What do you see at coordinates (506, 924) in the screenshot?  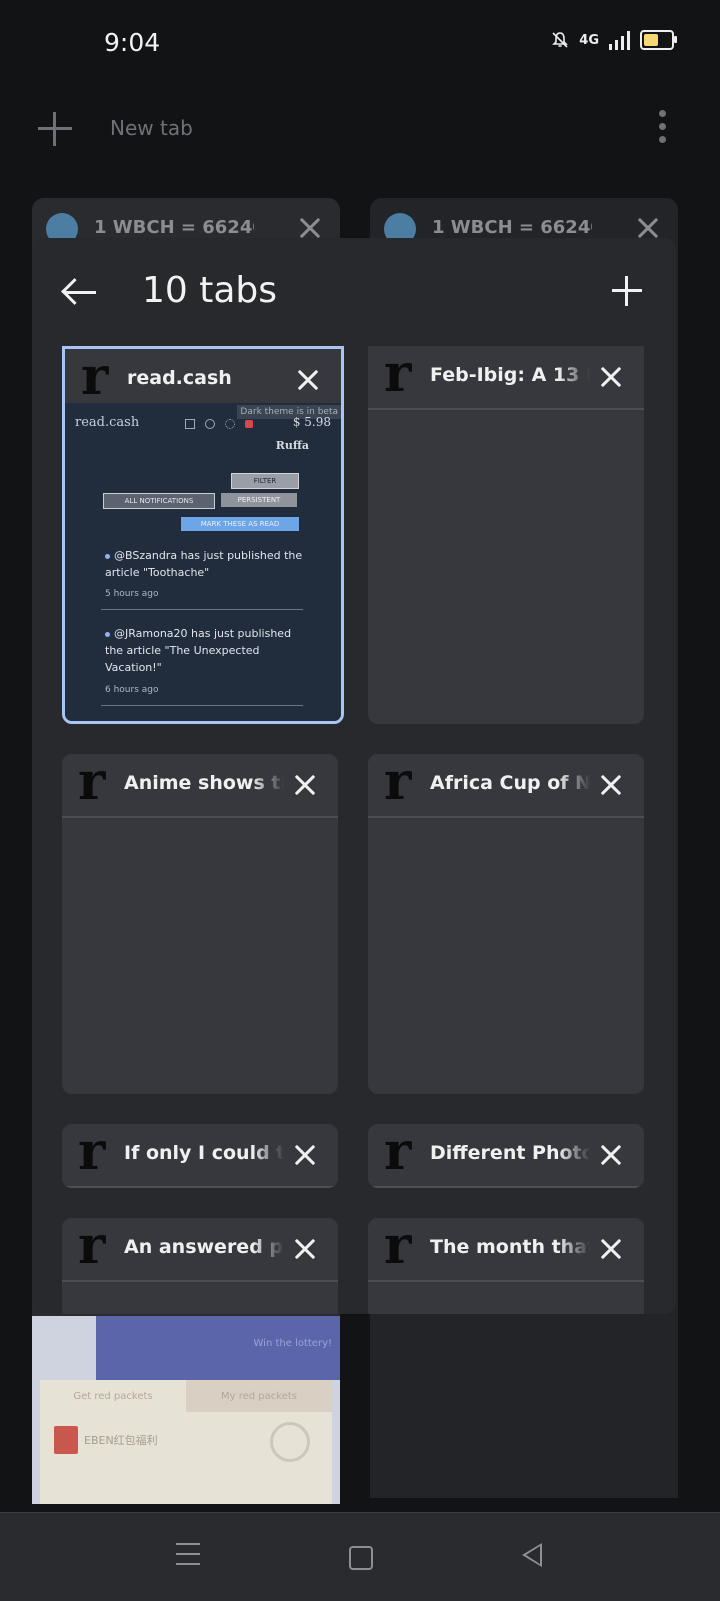 I see `tab-card: r Africa Cup of Nations` at bounding box center [506, 924].